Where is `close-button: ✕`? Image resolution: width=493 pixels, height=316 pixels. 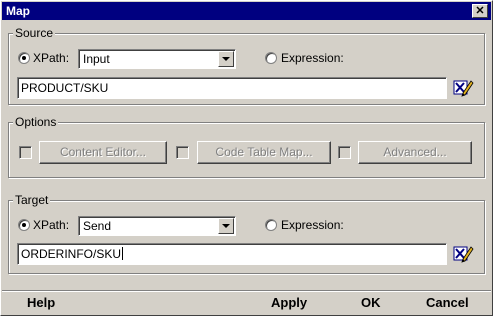 close-button: ✕ is located at coordinates (480, 11).